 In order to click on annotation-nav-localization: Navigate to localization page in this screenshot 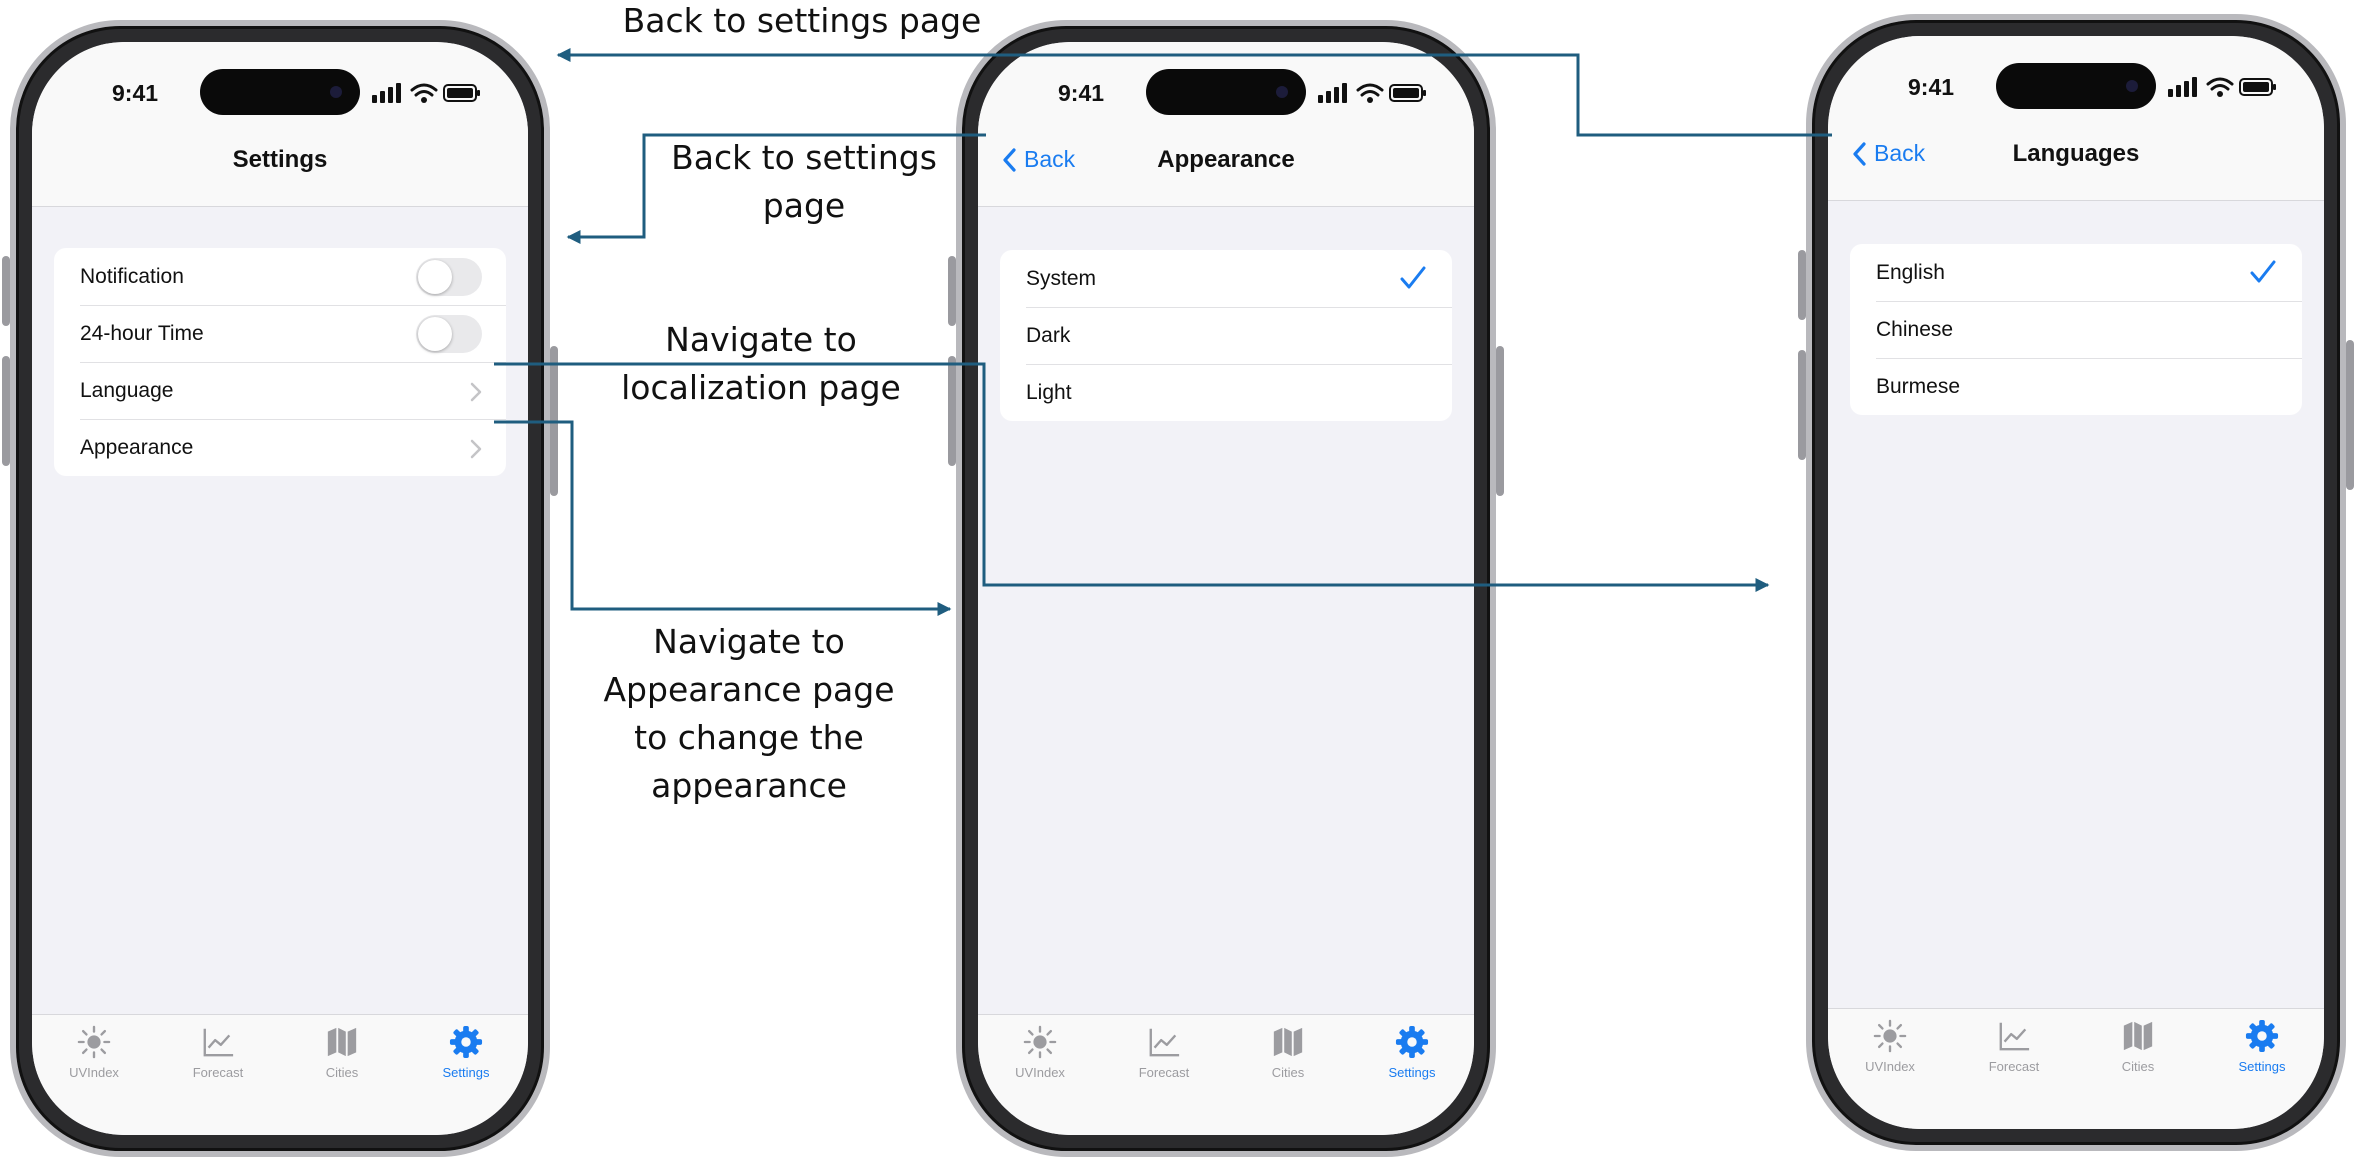, I will do `click(761, 363)`.